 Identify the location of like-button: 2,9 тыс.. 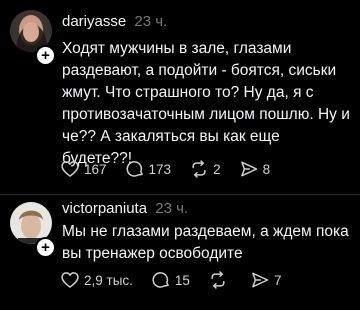
(96, 280).